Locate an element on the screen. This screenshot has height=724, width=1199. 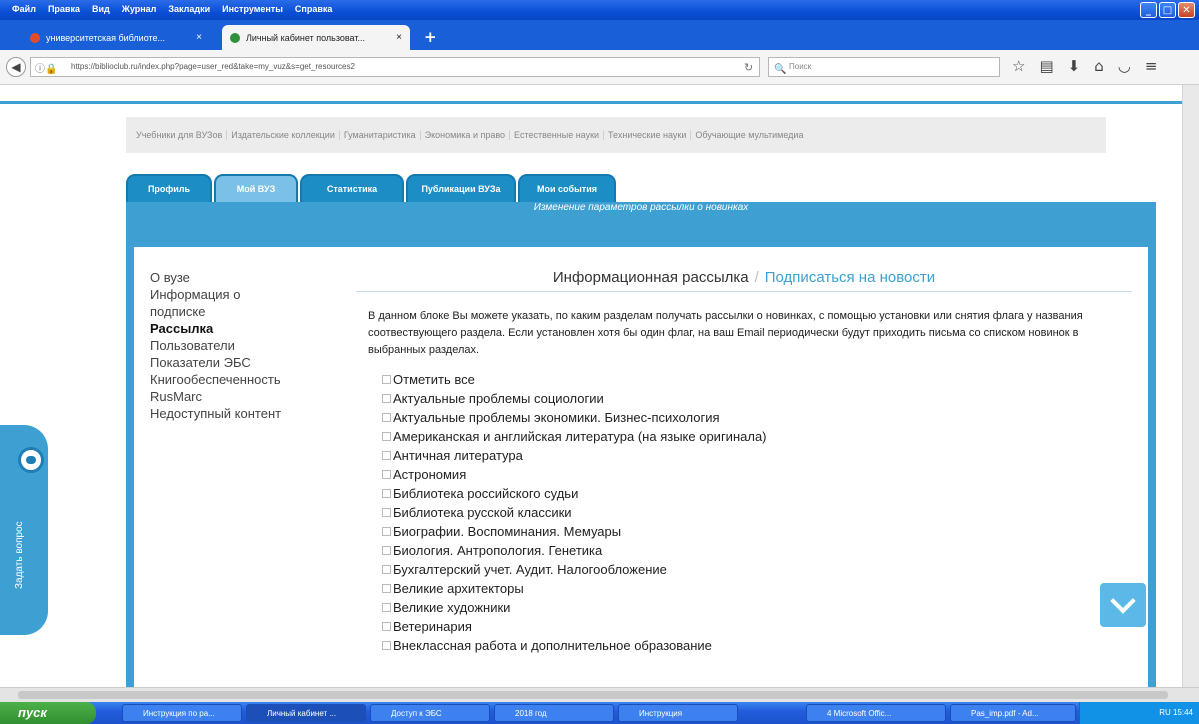
tab-university-library: университетская библиоте... × is located at coordinates (116, 37).